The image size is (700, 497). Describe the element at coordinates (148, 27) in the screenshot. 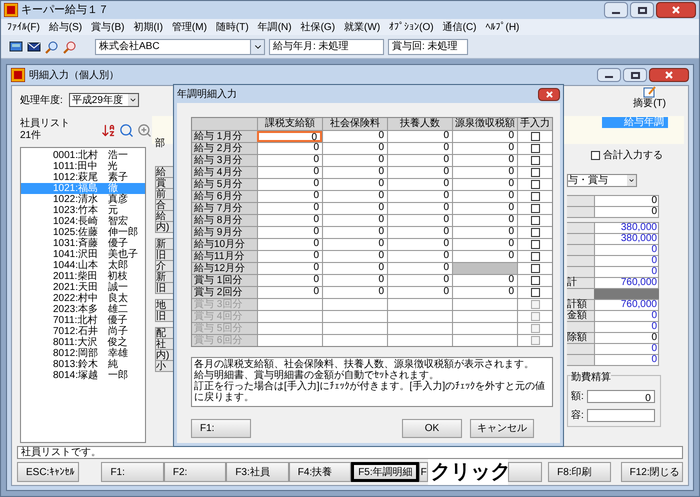

I see `menu-item: 初期(I)` at that location.